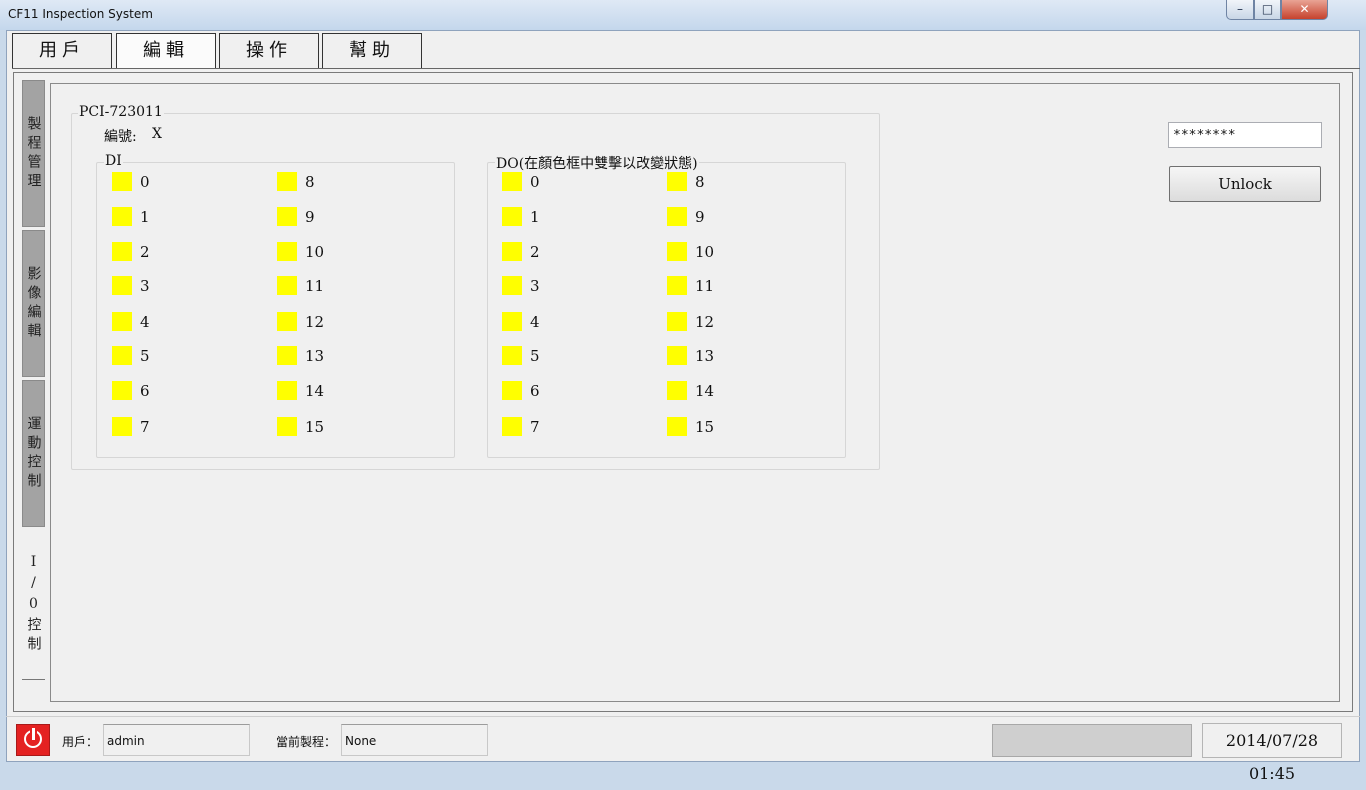 The height and width of the screenshot is (790, 1366). What do you see at coordinates (686, 68) in the screenshot?
I see `menu-divider` at bounding box center [686, 68].